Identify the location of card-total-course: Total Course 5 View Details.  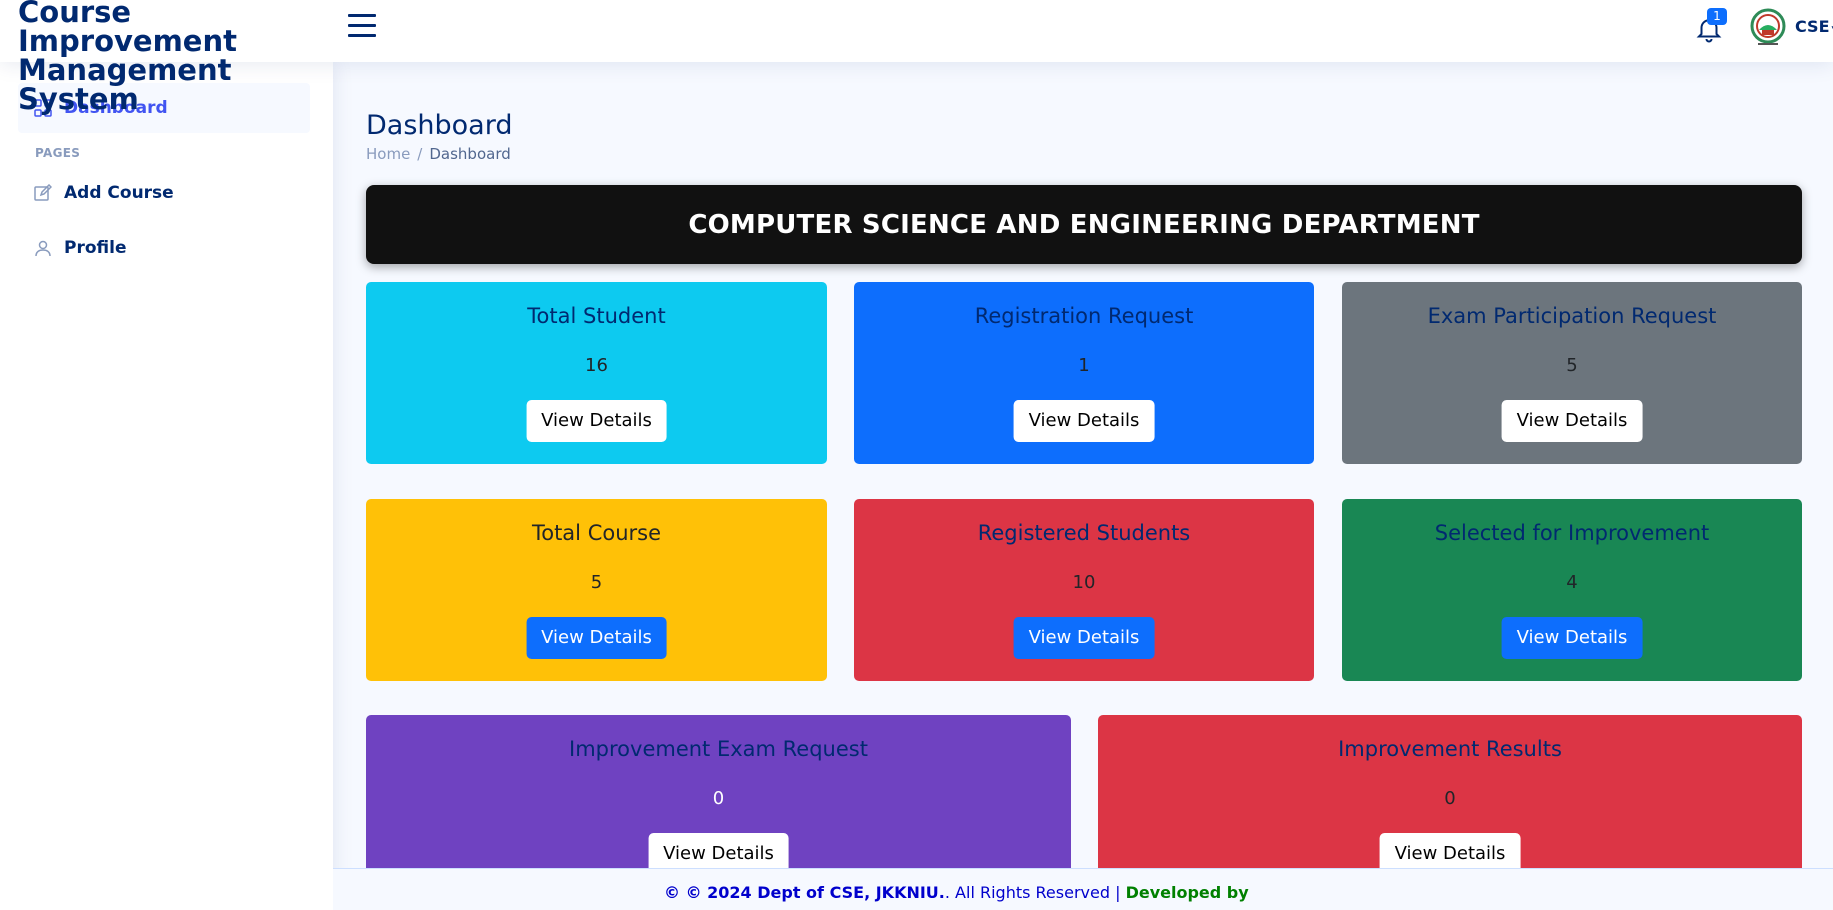
(596, 590).